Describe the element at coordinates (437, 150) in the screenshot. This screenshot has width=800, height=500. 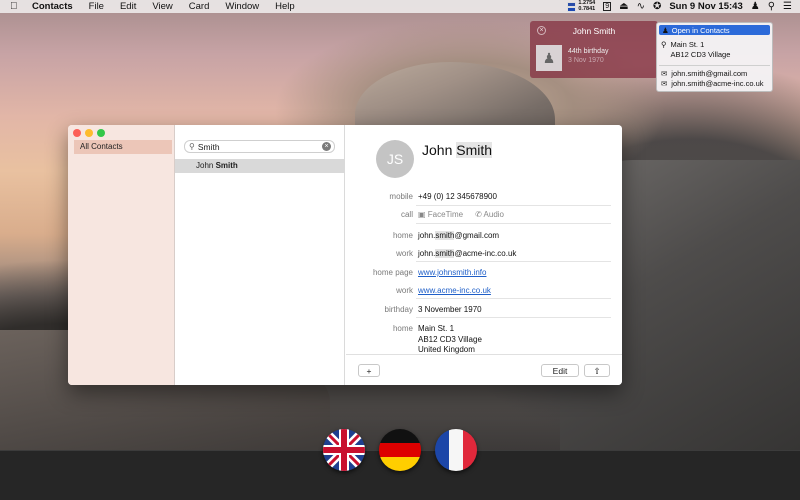
I see `contact-first-name: John` at that location.